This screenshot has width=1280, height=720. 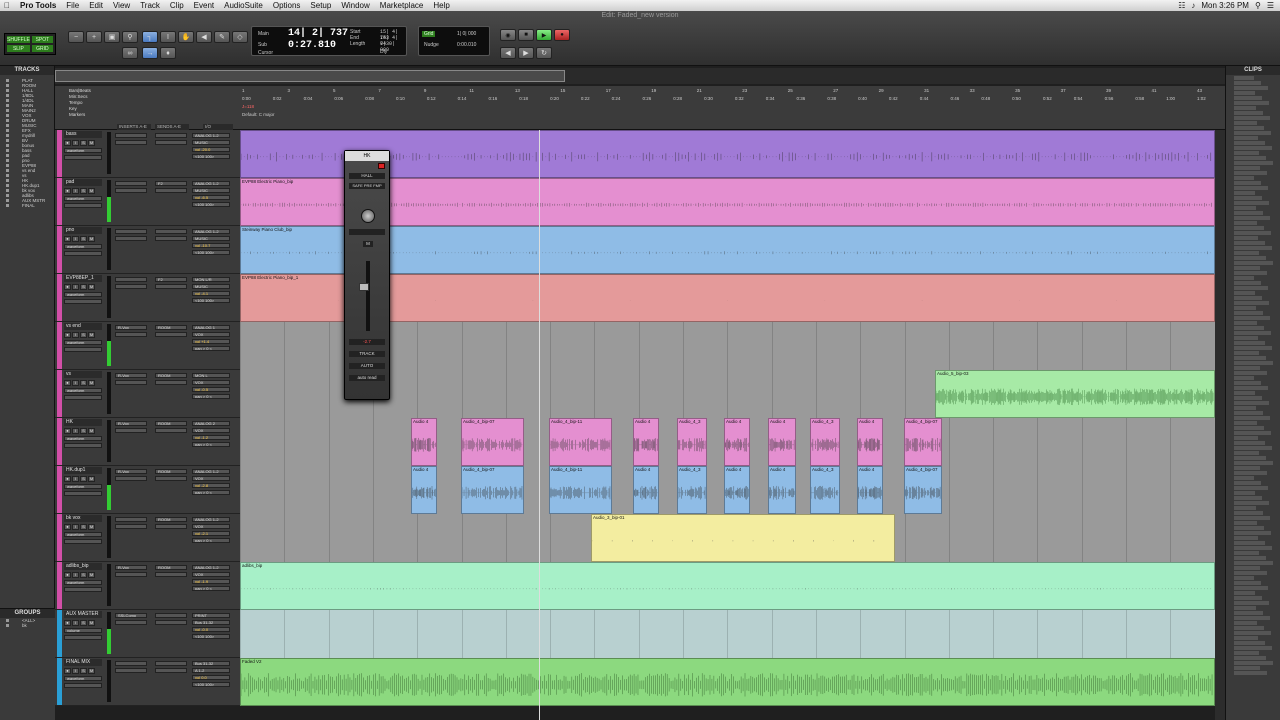 What do you see at coordinates (1075, 394) in the screenshot?
I see `audio-clip: Audio_5_bip-03` at bounding box center [1075, 394].